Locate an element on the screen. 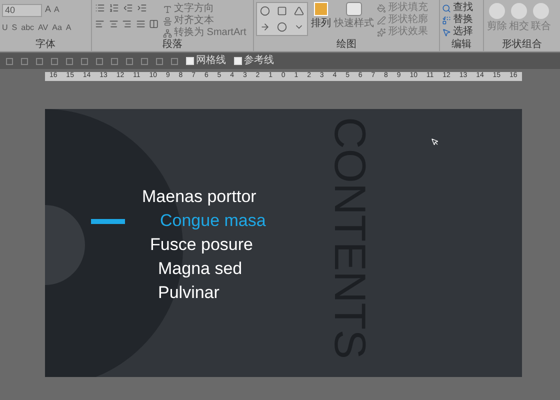  align-center-icon is located at coordinates (113, 24).